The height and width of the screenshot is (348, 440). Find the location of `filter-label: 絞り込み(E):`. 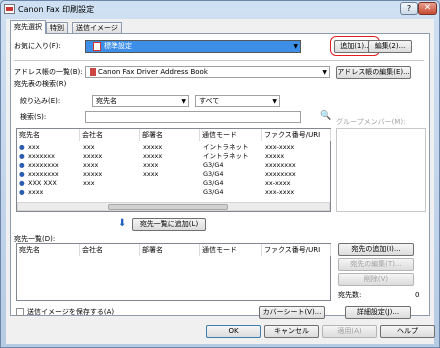

filter-label: 絞り込み(E): is located at coordinates (40, 101).